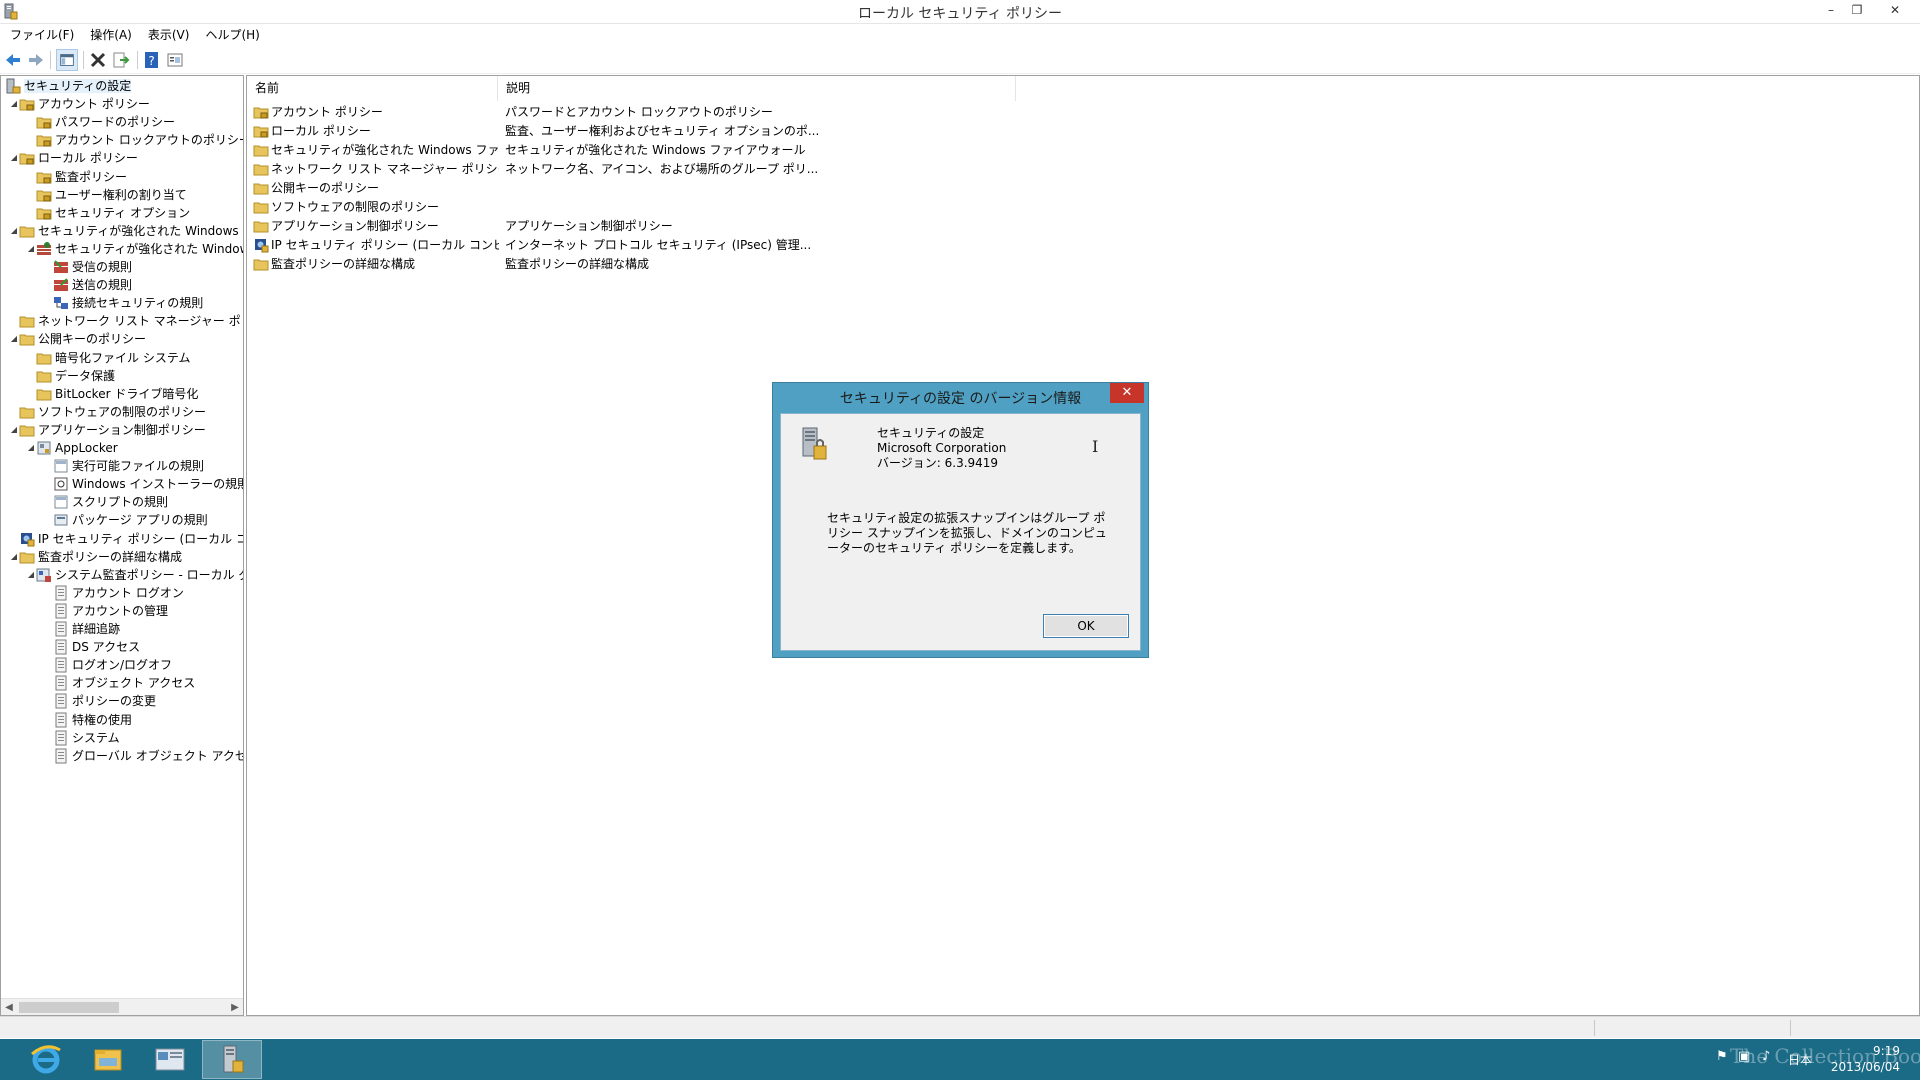 Image resolution: width=1920 pixels, height=1080 pixels. Describe the element at coordinates (95, 557) in the screenshot. I see `tree-item: ◢ 監査ポリシーの詳細な構成` at that location.